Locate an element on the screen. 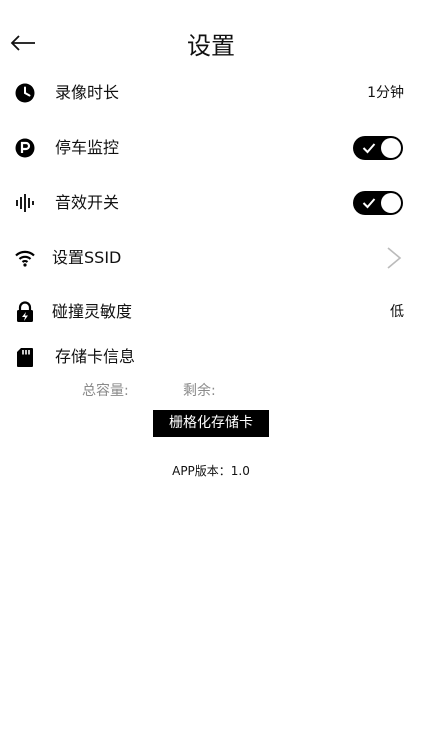 Image resolution: width=422 pixels, height=750 pixels. wifi-icon is located at coordinates (25, 258).